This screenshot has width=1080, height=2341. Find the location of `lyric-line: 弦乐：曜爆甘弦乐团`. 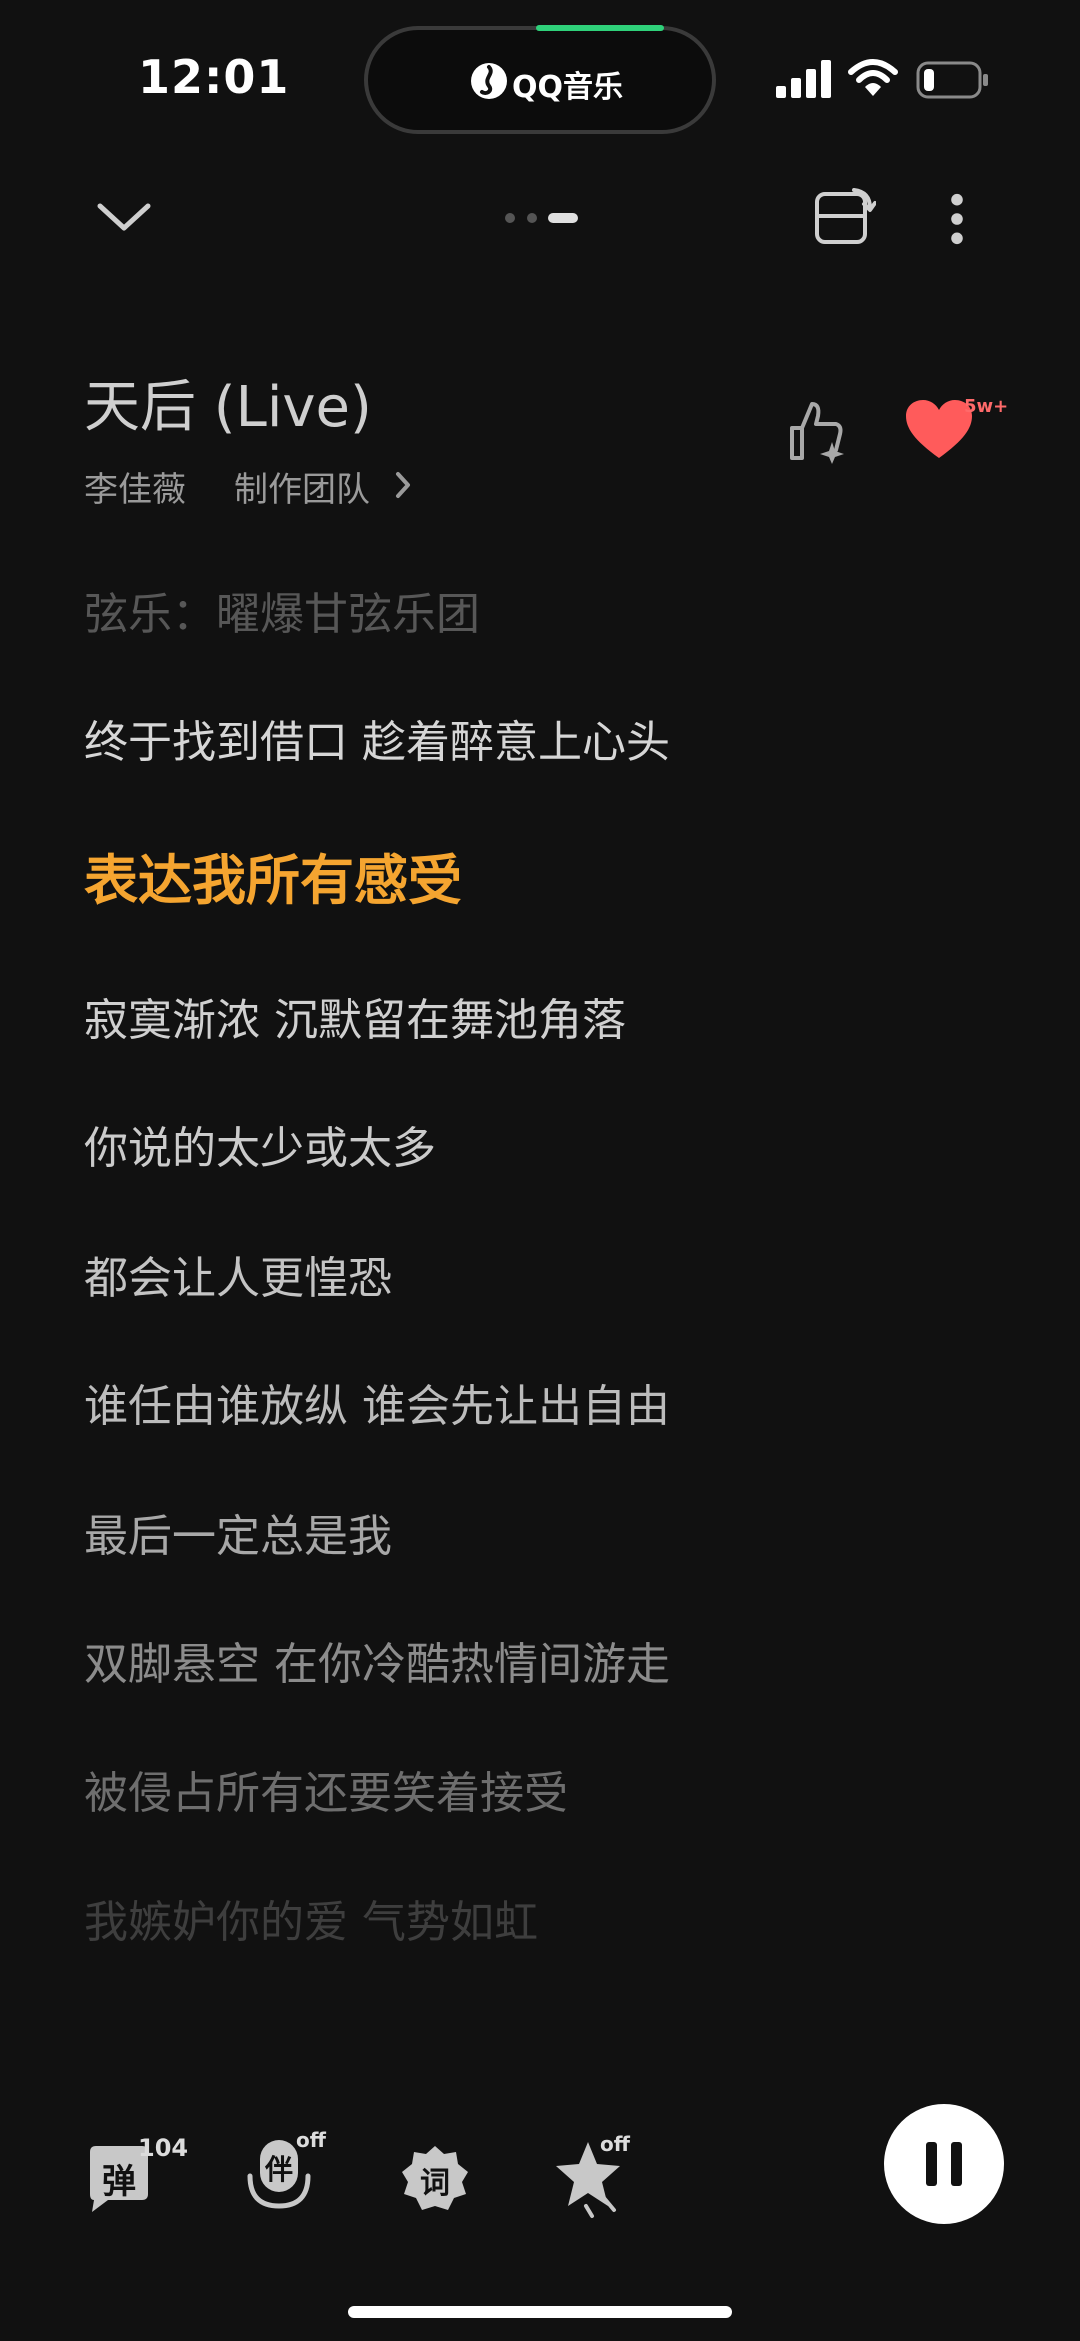

lyric-line: 弦乐：曜爆甘弦乐团 is located at coordinates (282, 610).